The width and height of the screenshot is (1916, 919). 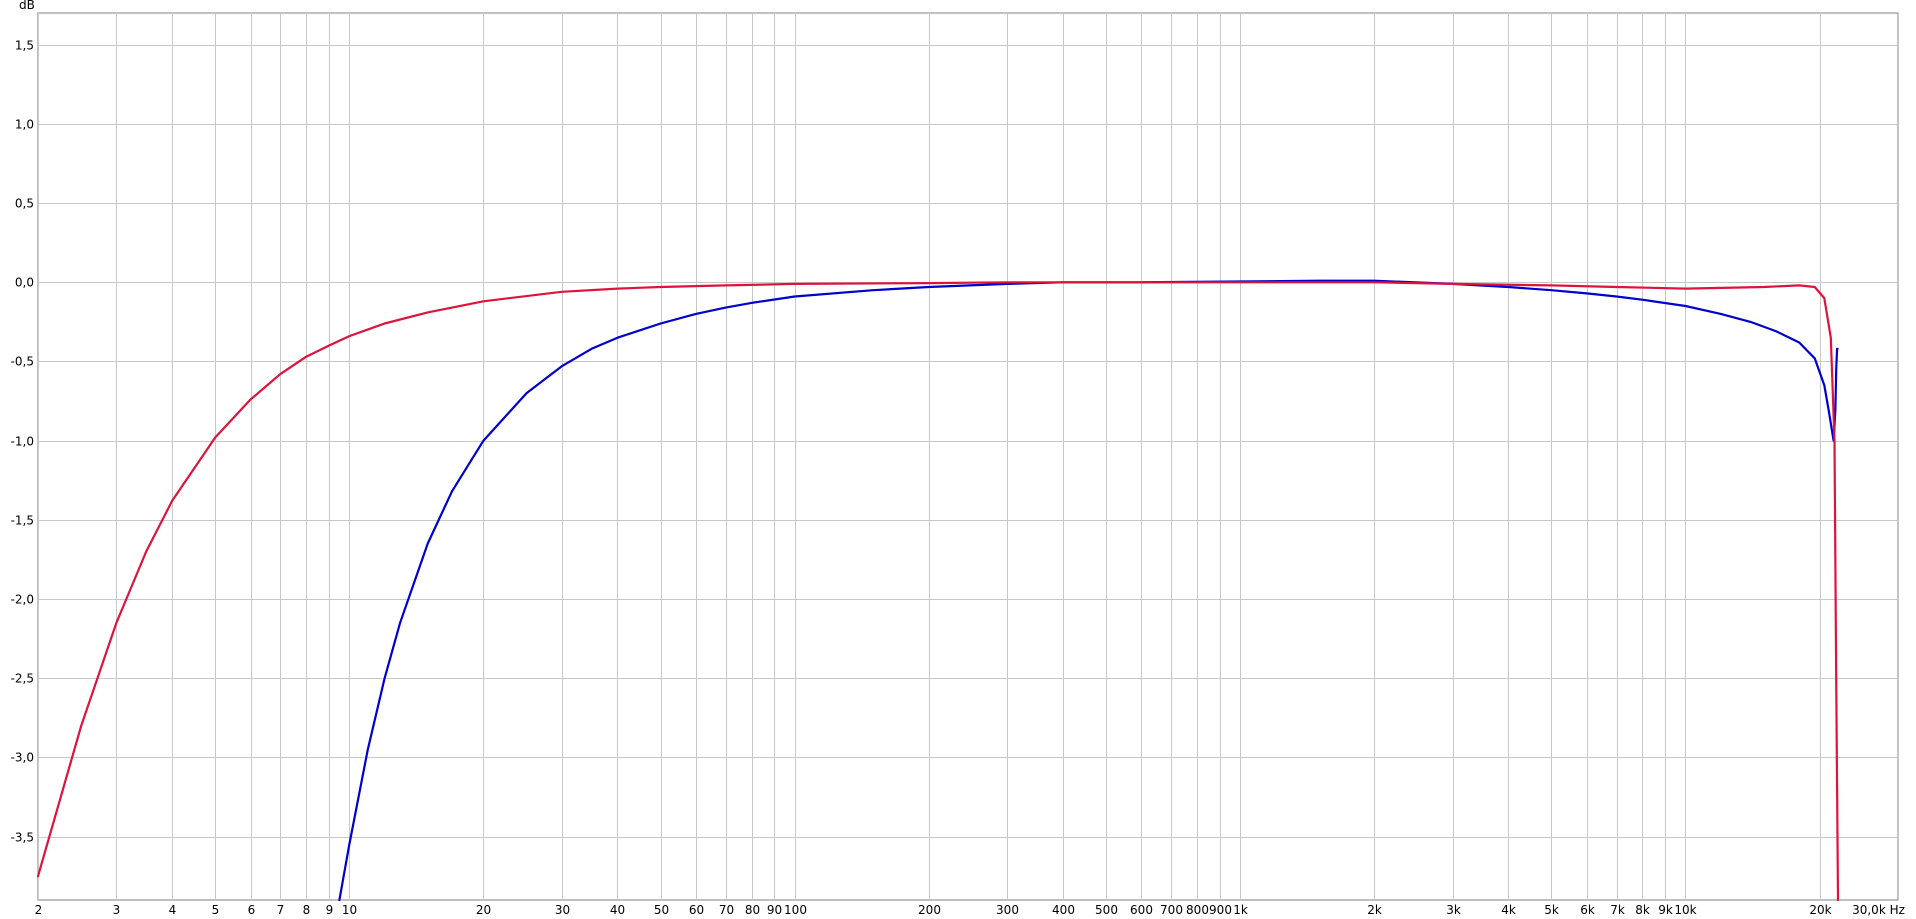 What do you see at coordinates (661, 910) in the screenshot?
I see `x-tick-label: 50` at bounding box center [661, 910].